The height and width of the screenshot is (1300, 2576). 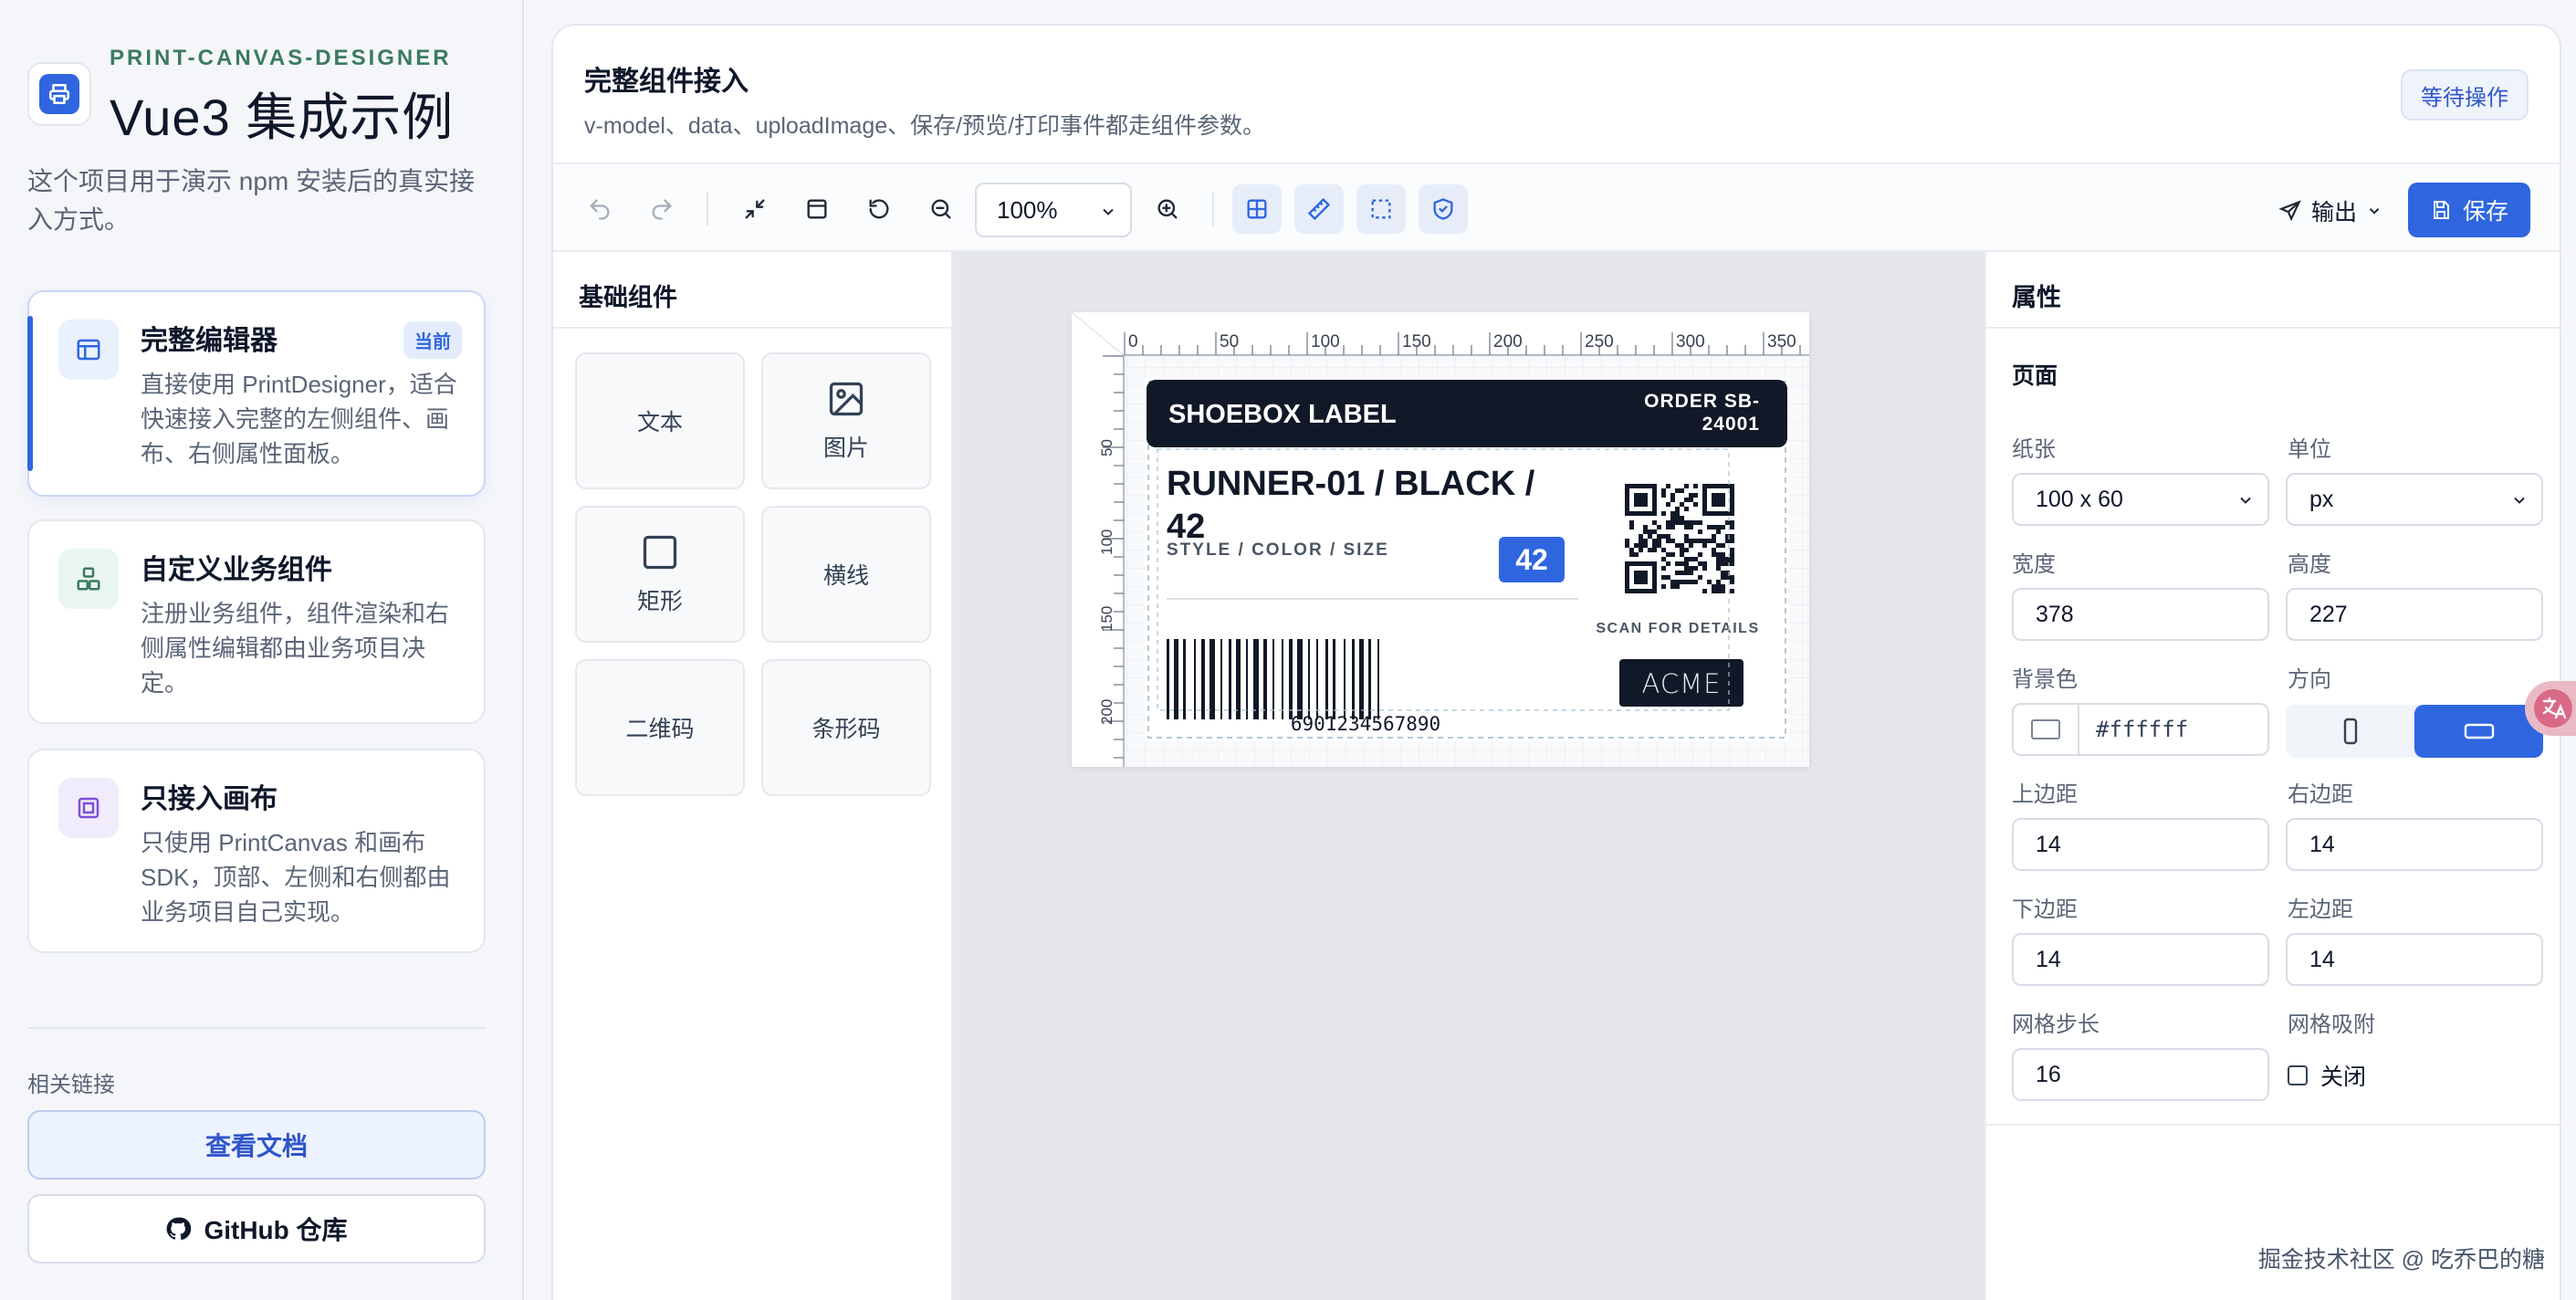 What do you see at coordinates (941, 209) in the screenshot?
I see `zoom-out-icon` at bounding box center [941, 209].